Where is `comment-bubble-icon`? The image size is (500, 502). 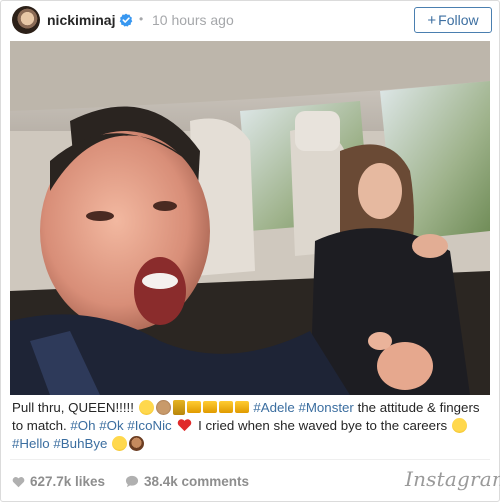
comment-bubble-icon is located at coordinates (132, 481).